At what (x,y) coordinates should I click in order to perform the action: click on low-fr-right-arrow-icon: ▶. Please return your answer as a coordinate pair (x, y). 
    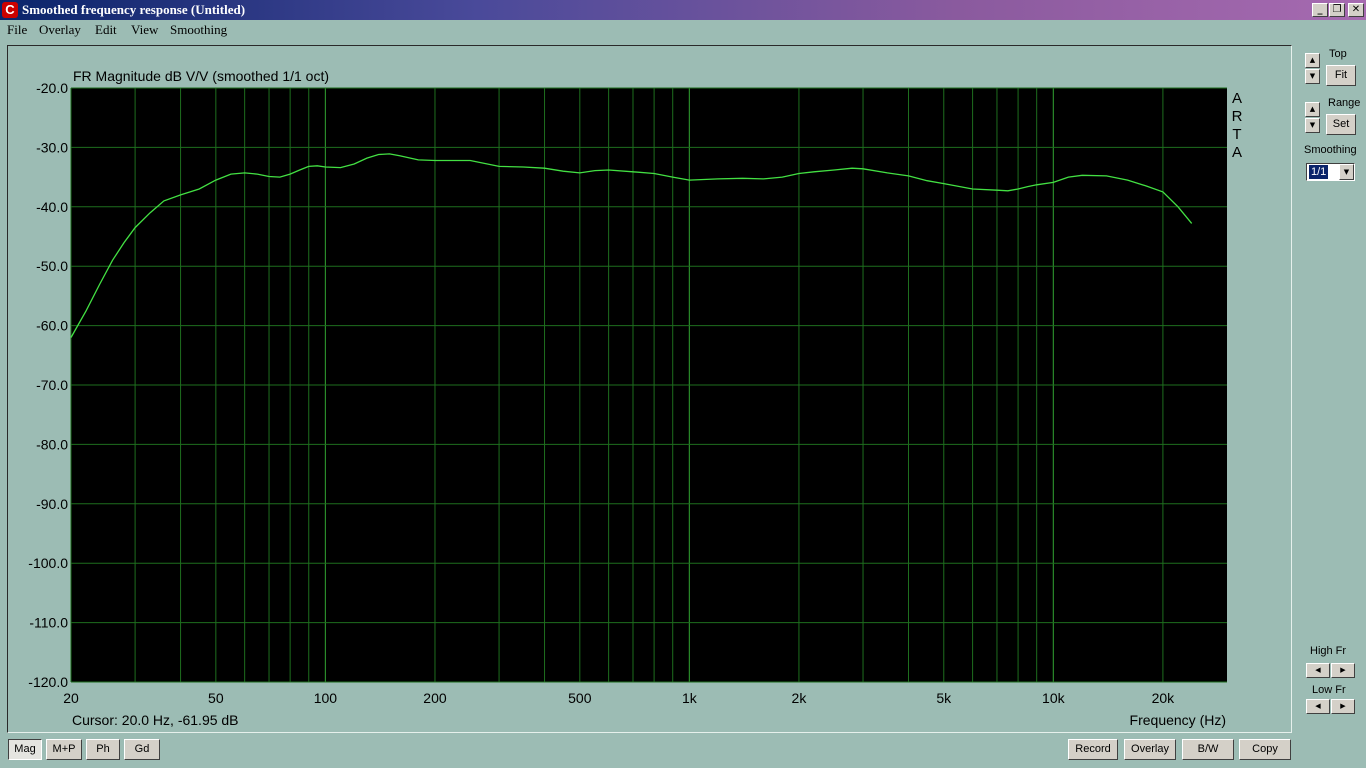
    Looking at the image, I should click on (1343, 706).